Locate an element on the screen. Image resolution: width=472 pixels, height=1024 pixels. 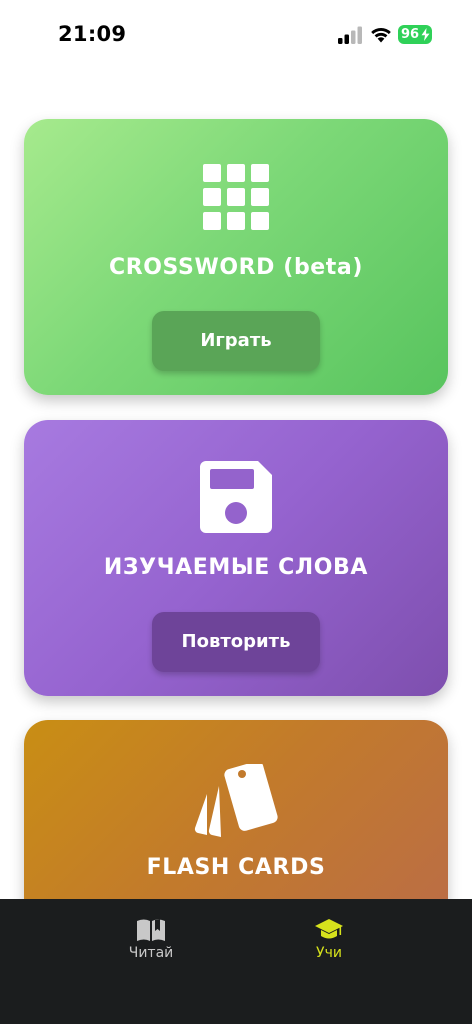
review-button: Повторить is located at coordinates (236, 642).